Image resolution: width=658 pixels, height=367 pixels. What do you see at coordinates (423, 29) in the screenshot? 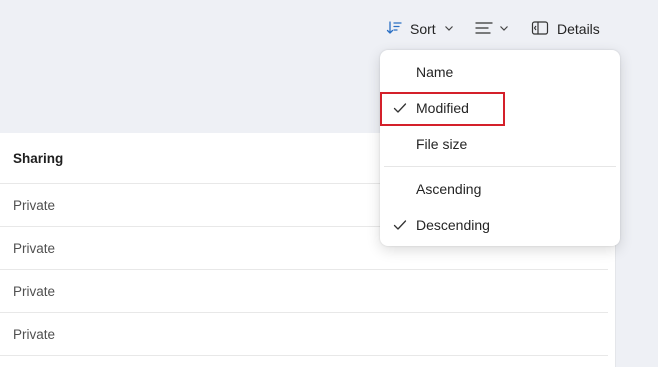
I see `sort-button-label: Sort` at bounding box center [423, 29].